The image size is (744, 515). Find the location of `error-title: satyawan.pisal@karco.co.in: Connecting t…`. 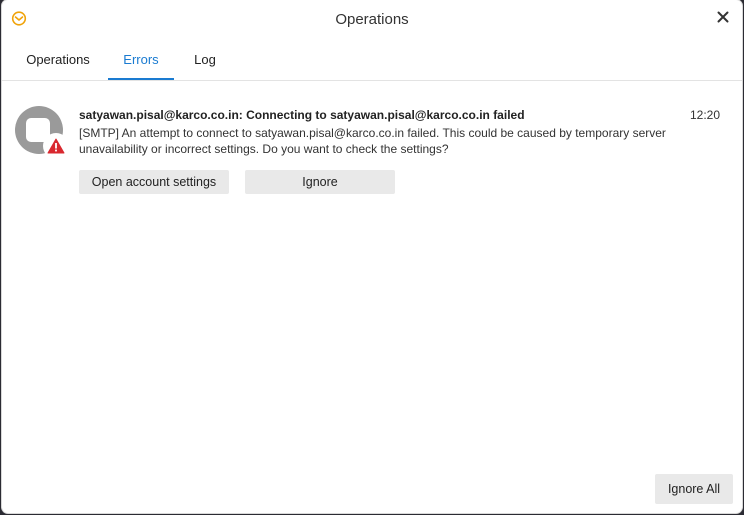

error-title: satyawan.pisal@karco.co.in: Connecting t… is located at coordinates (302, 115).